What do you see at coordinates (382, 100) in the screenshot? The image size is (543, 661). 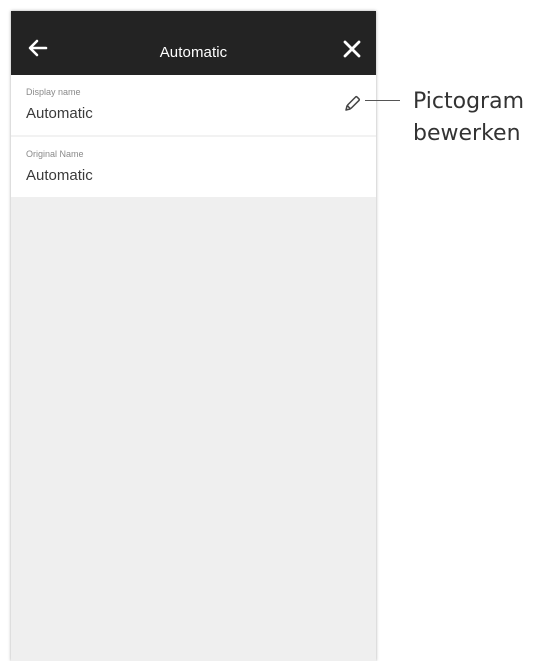 I see `callout-leader-line` at bounding box center [382, 100].